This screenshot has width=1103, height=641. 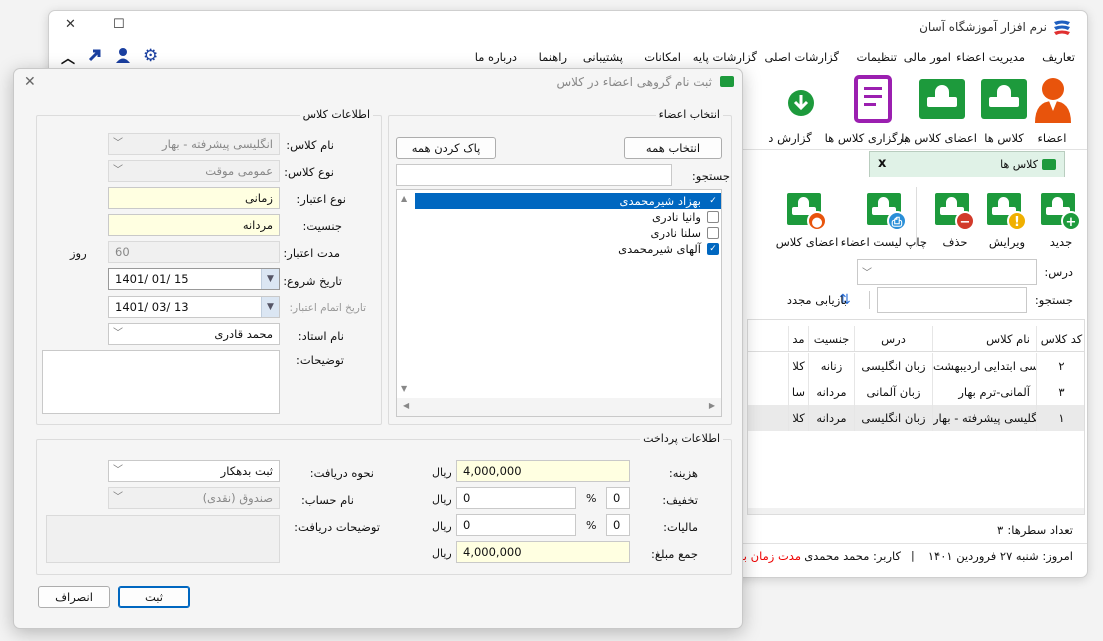 What do you see at coordinates (662, 57) in the screenshot?
I see `menu-features: امکانات` at bounding box center [662, 57].